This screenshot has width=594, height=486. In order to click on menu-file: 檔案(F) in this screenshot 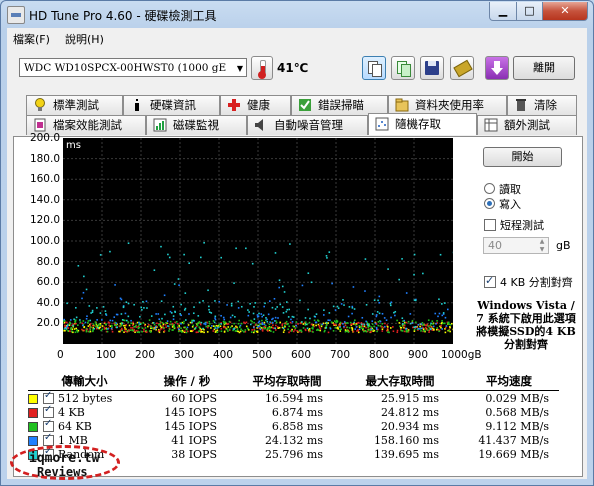, I will do `click(31, 39)`.